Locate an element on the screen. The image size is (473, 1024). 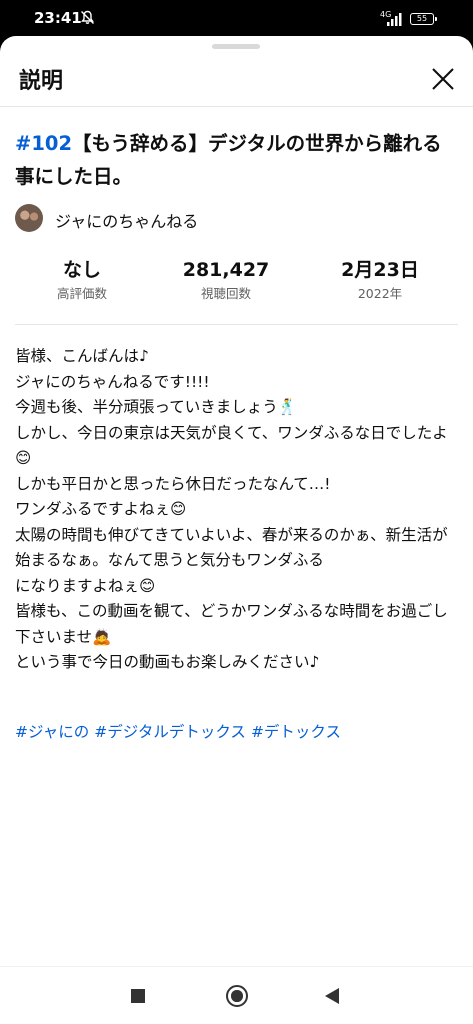
channel-name: ジャにのちゃんねる is located at coordinates (126, 220).